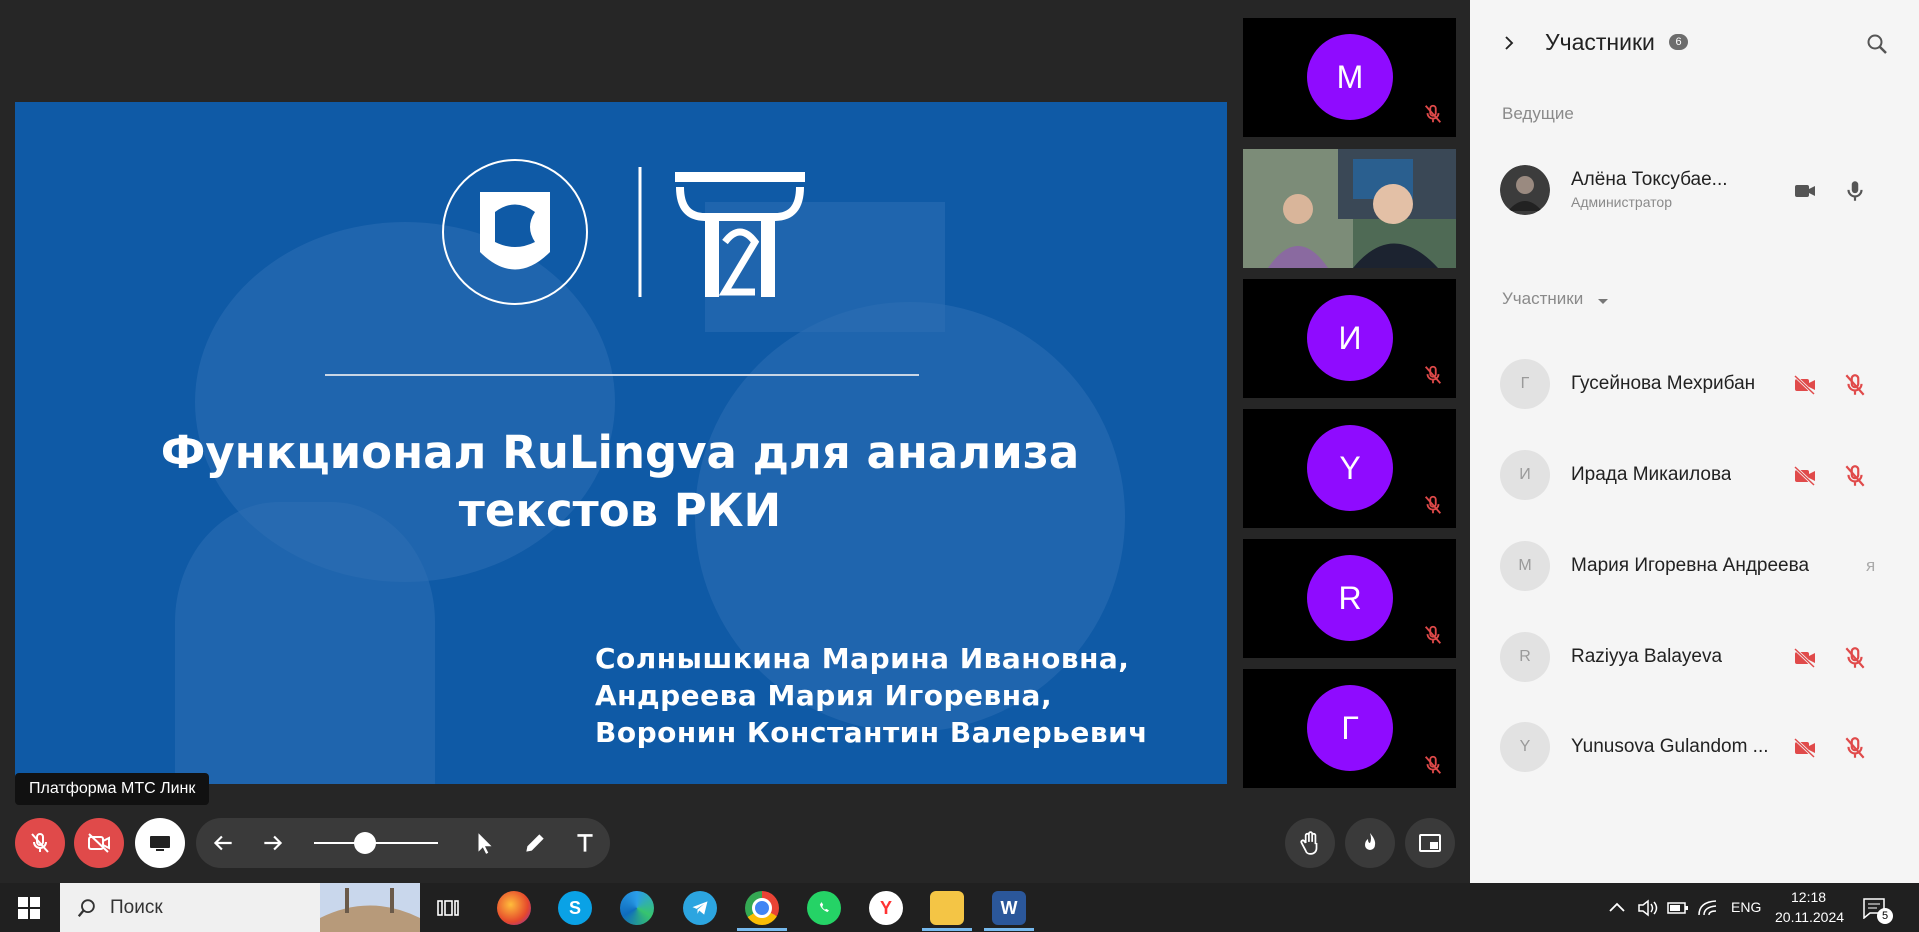 The width and height of the screenshot is (1919, 932). What do you see at coordinates (622, 375) in the screenshot?
I see `slide-divider` at bounding box center [622, 375].